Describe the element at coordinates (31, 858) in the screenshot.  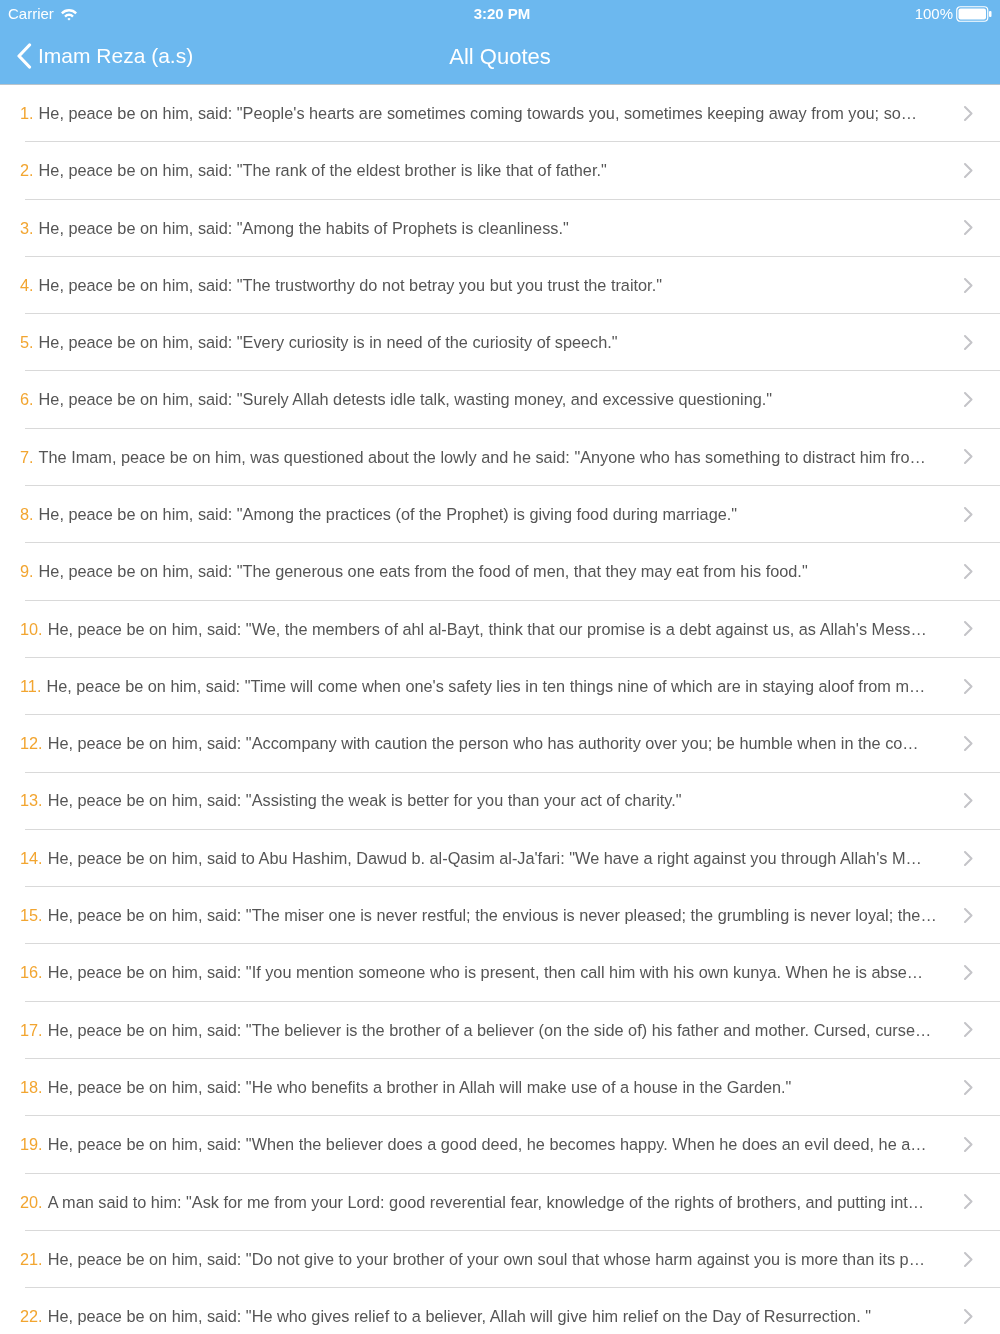
I see `quote-number: 14.` at that location.